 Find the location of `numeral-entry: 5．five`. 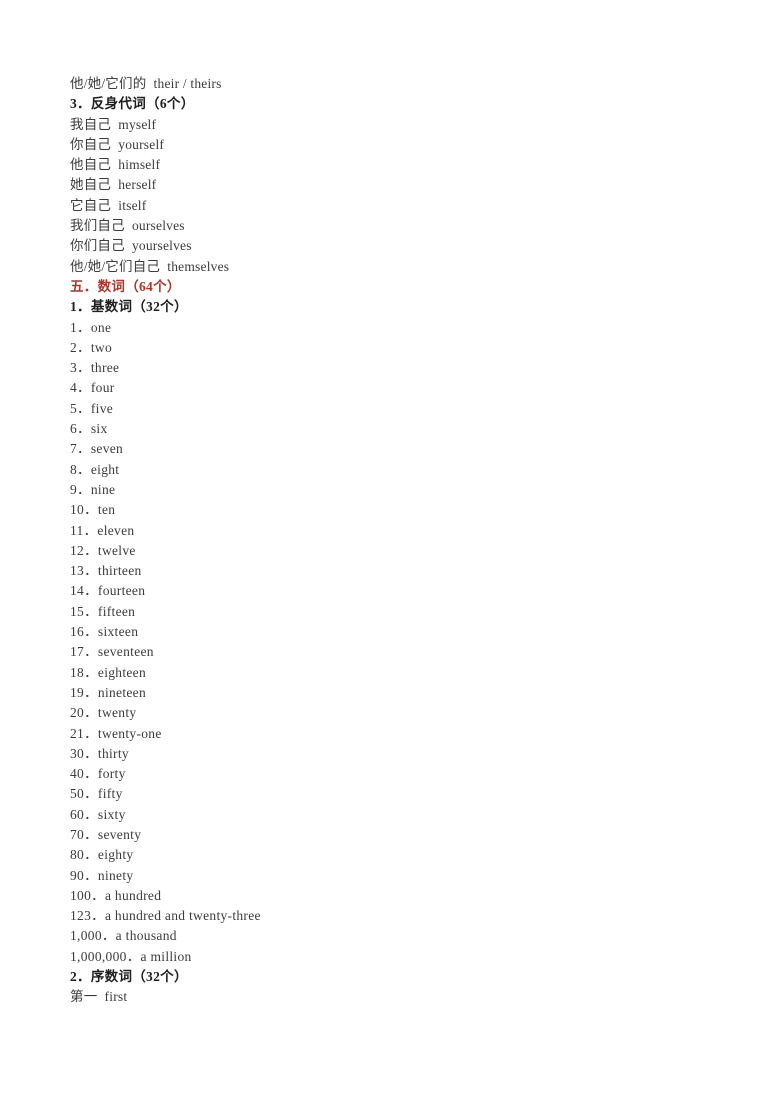

numeral-entry: 5．five is located at coordinates (92, 408).